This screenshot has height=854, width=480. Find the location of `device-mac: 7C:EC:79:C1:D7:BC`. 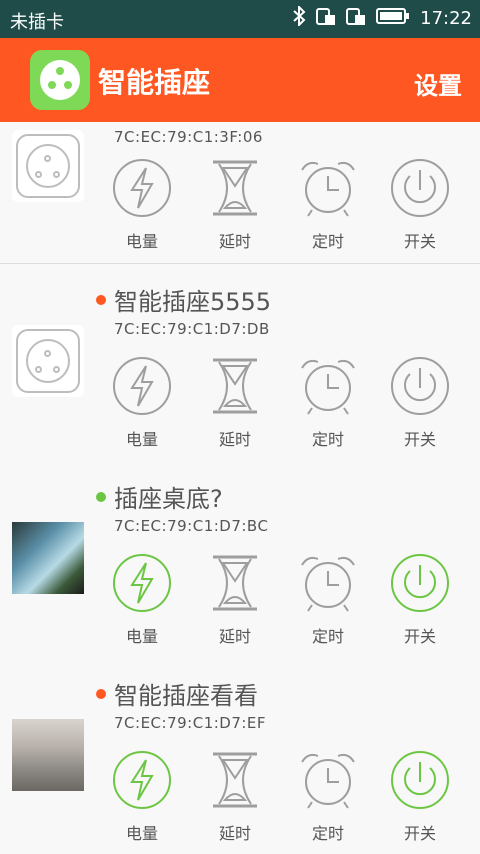

device-mac: 7C:EC:79:C1:D7:BC is located at coordinates (191, 526).